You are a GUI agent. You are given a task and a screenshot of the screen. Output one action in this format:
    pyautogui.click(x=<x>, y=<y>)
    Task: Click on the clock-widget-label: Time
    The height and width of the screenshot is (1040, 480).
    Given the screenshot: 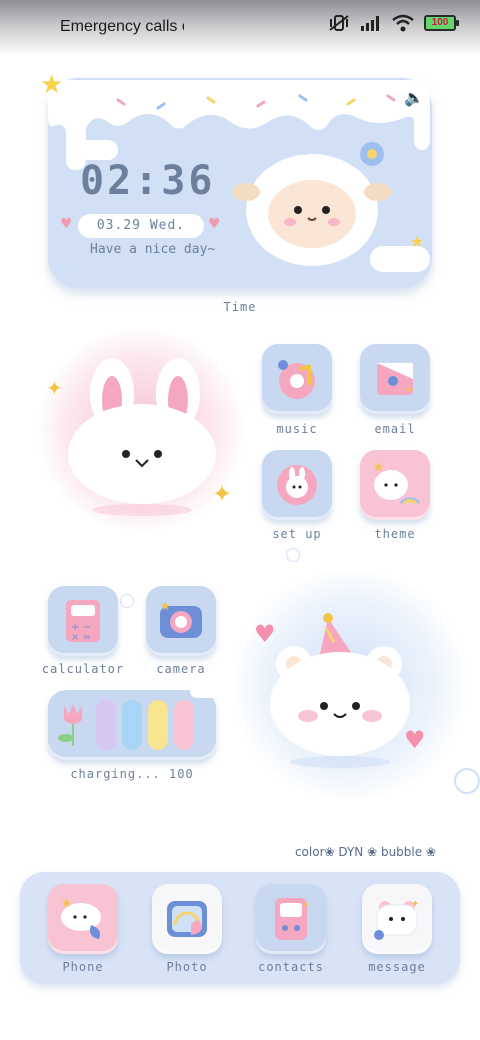 What is the action you would take?
    pyautogui.click(x=240, y=307)
    